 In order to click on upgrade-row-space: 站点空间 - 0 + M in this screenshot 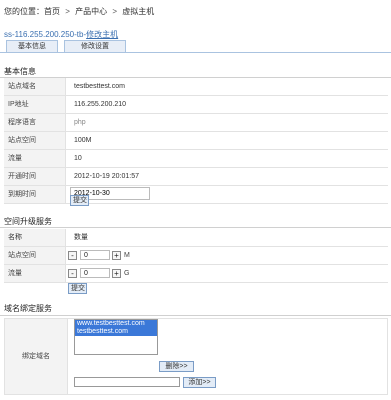, I will do `click(196, 256)`.